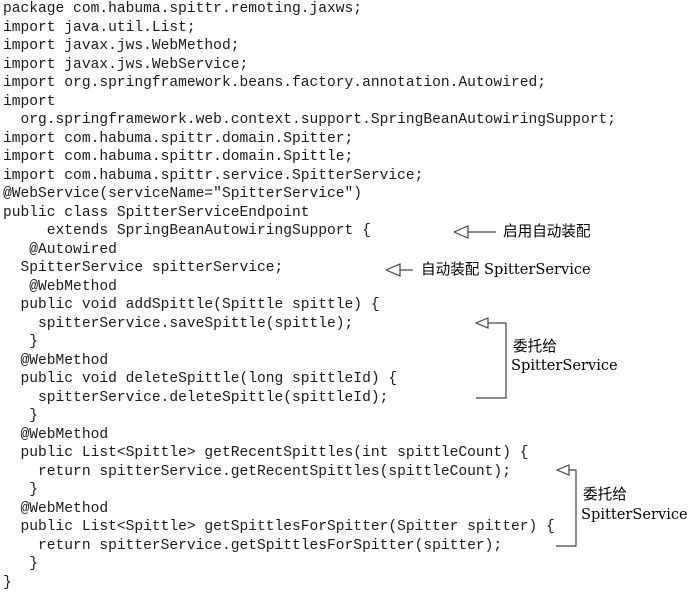 This screenshot has width=700, height=594. Describe the element at coordinates (564, 365) in the screenshot. I see `annotation-delegate-1-line2: SpitterService` at that location.